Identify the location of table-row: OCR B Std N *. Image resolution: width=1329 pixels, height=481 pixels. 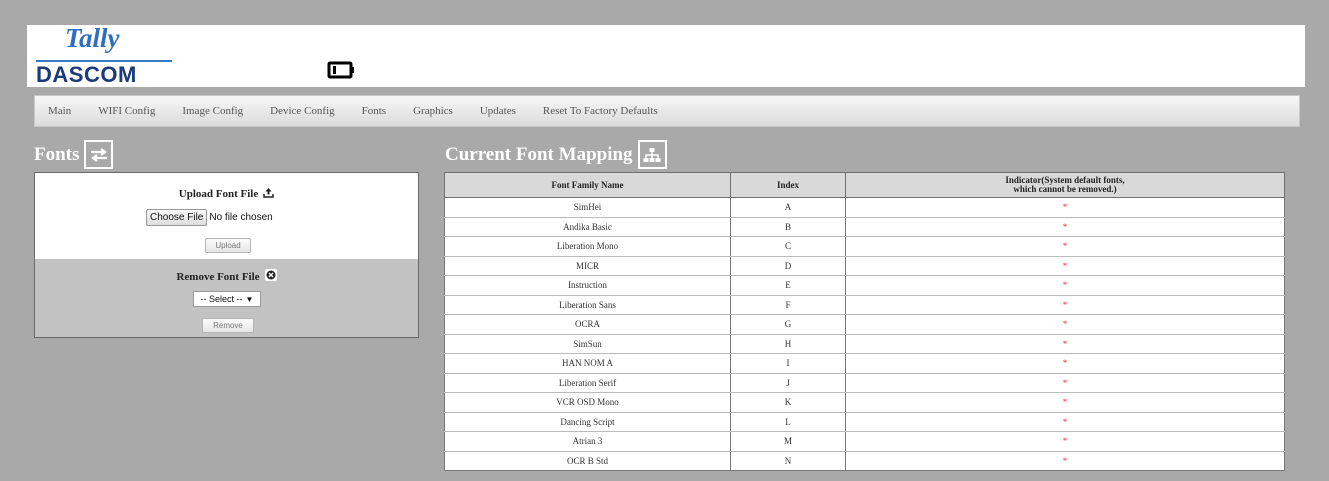
(864, 461).